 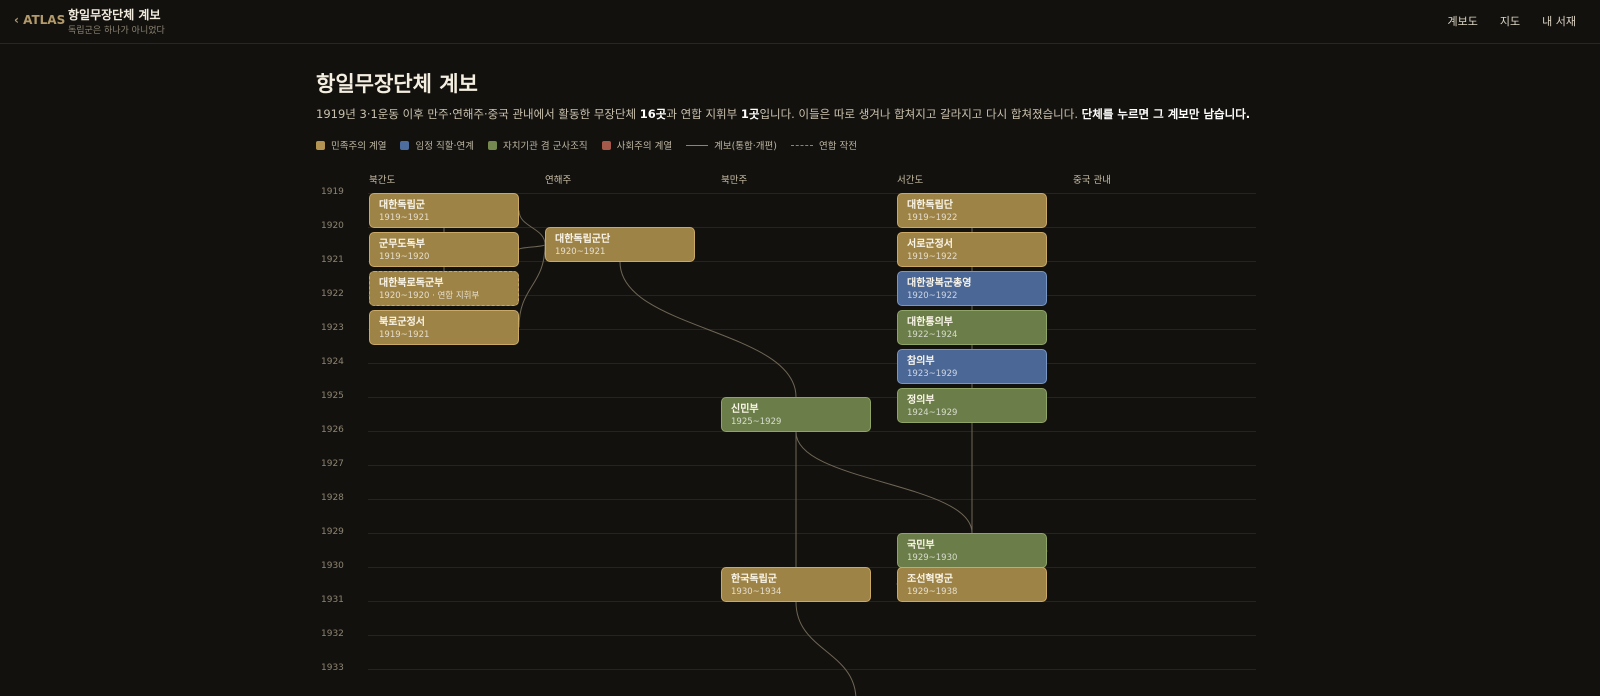 I want to click on group-name: 대한북로독군부, so click(x=411, y=283).